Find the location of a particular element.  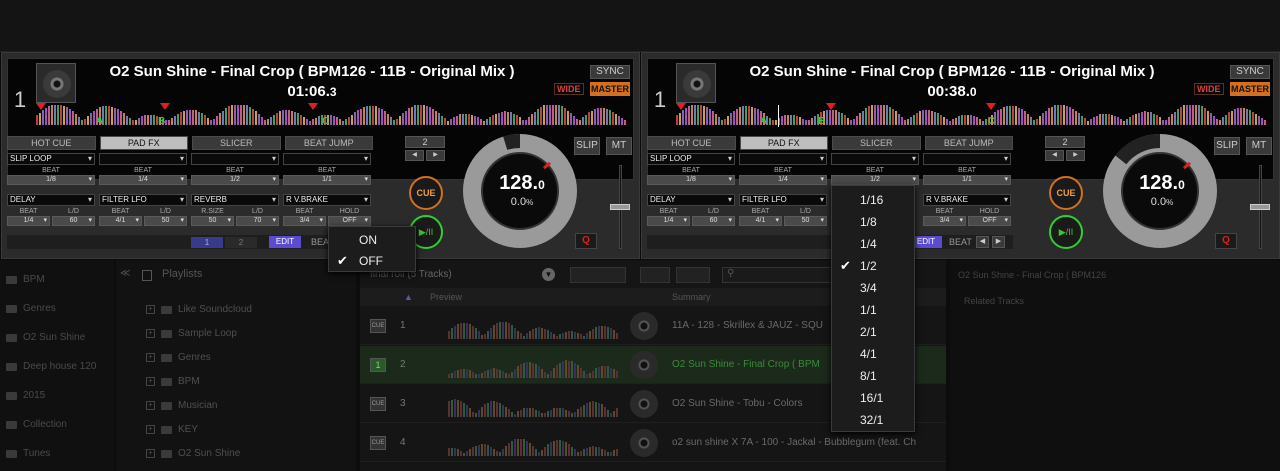

loop-prev-icon: ◀ is located at coordinates (1054, 155).